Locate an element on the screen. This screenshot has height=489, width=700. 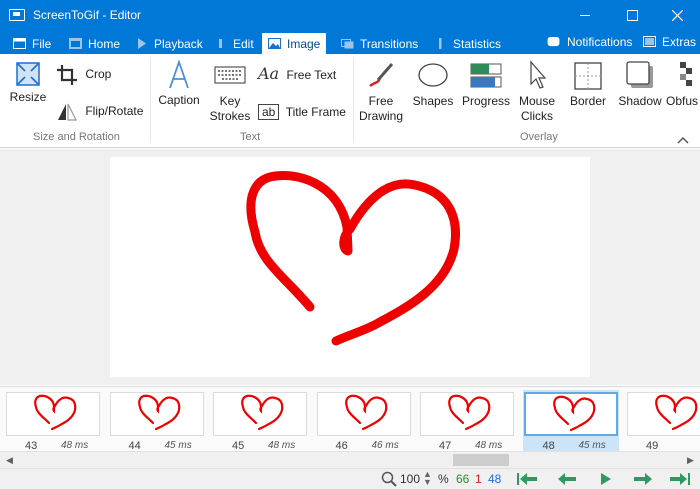
play-icon is located at coordinates (607, 479).